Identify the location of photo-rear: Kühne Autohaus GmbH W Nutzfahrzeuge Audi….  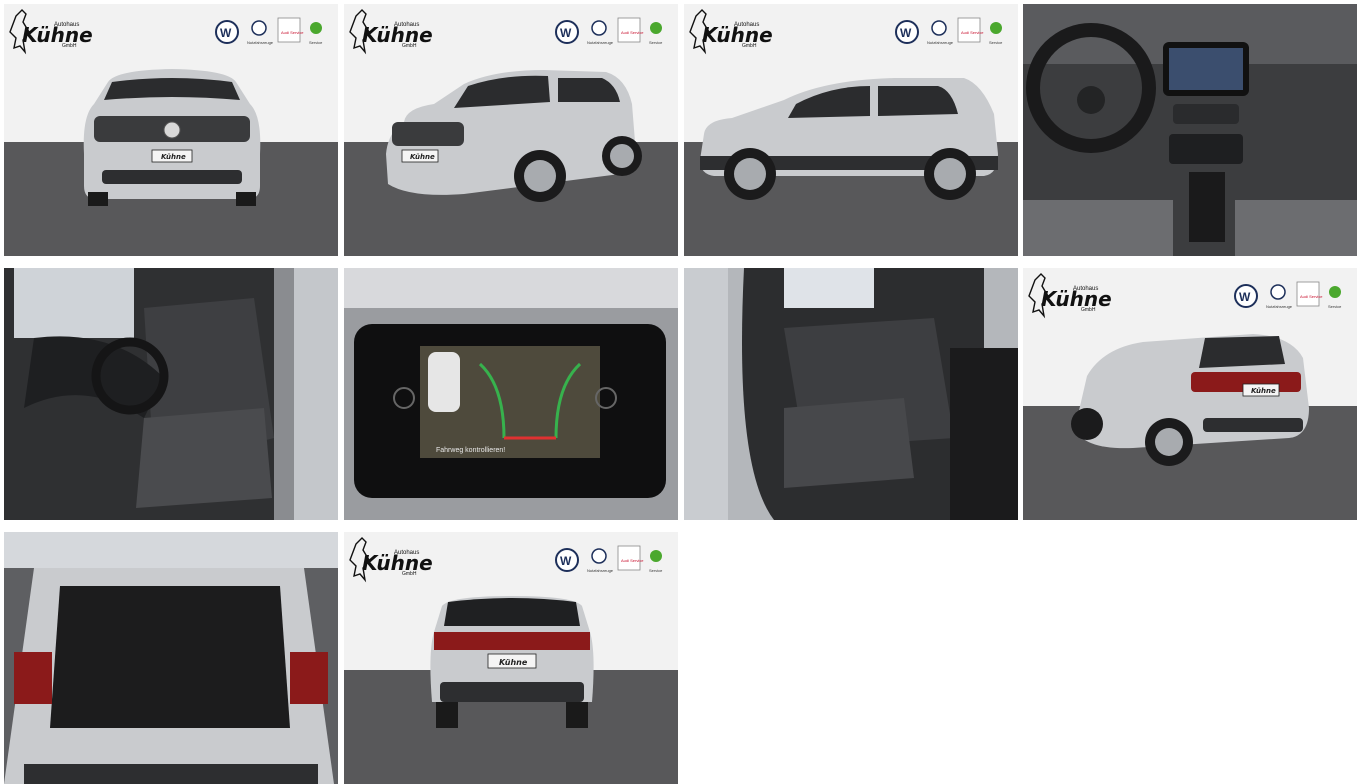
(511, 658).